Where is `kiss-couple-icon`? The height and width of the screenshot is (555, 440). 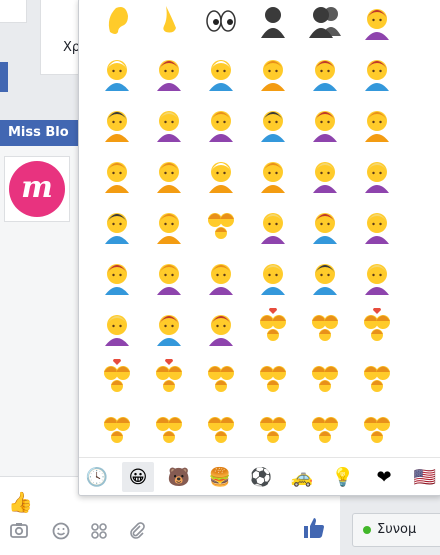 kiss-couple-icon is located at coordinates (325, 327).